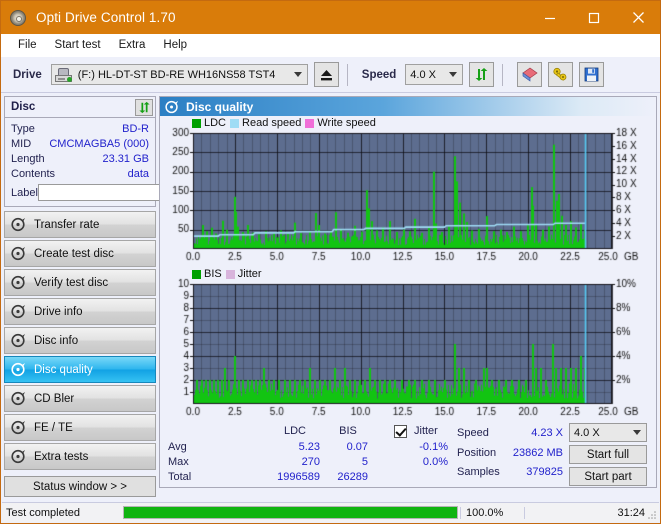 The image size is (661, 524). I want to click on tools-button, so click(561, 74).